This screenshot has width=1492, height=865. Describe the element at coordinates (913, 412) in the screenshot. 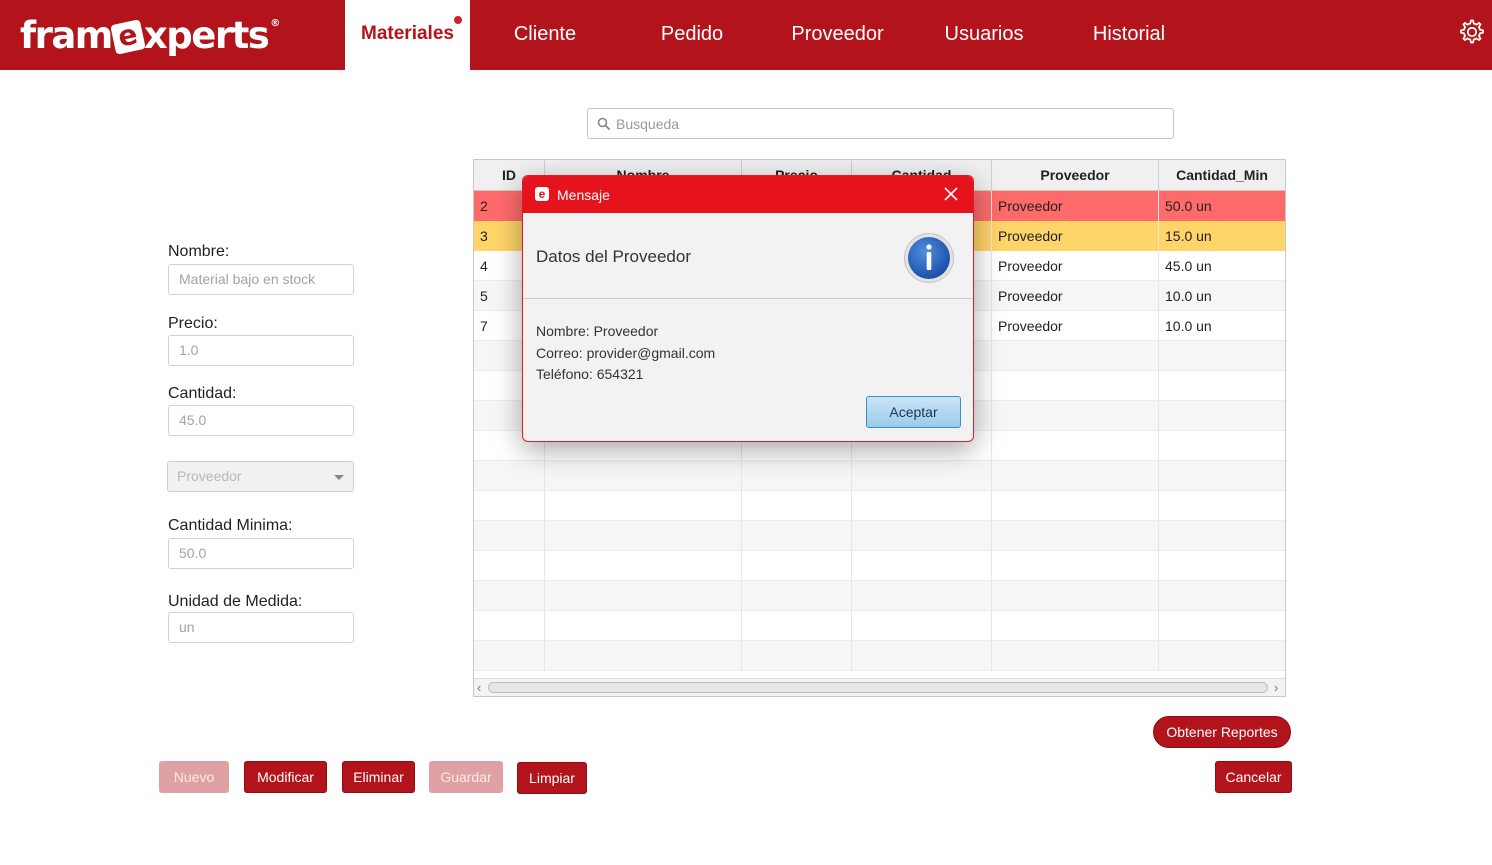

I see `aceptar-button: Aceptar` at that location.